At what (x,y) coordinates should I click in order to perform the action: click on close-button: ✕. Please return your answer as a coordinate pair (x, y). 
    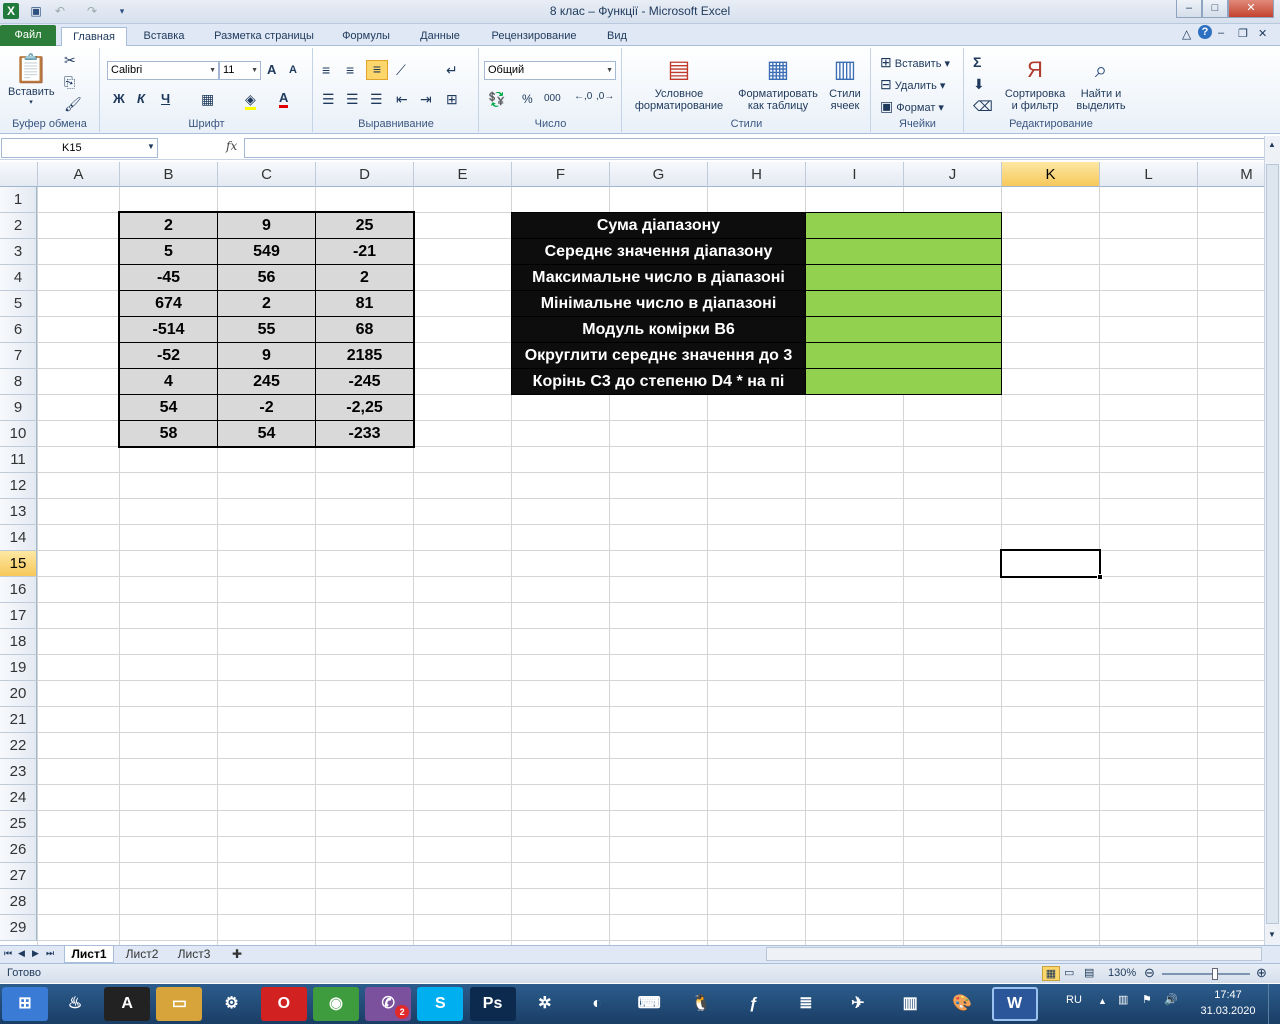
    Looking at the image, I should click on (1251, 9).